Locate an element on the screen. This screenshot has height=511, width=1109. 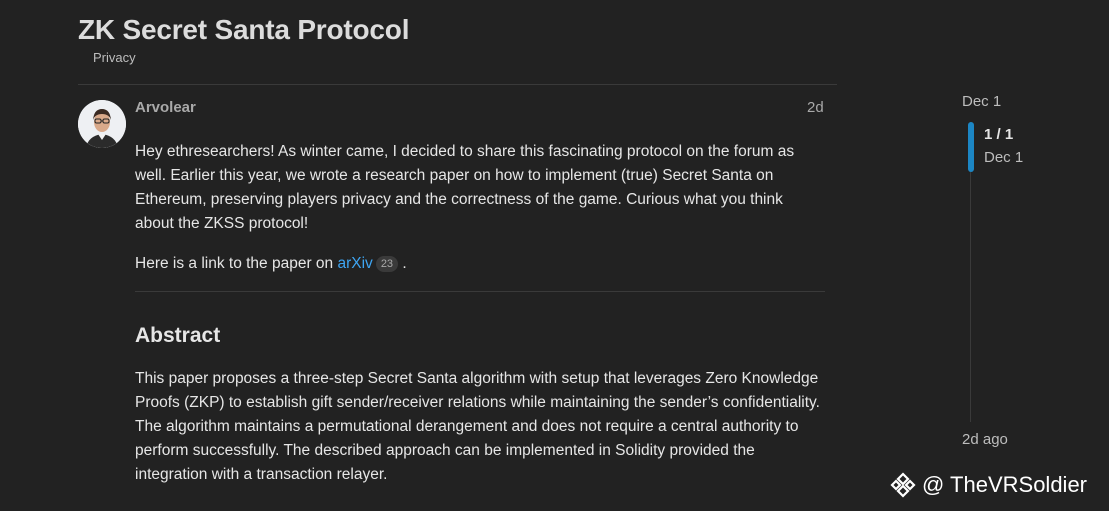
header-divider is located at coordinates (457, 84).